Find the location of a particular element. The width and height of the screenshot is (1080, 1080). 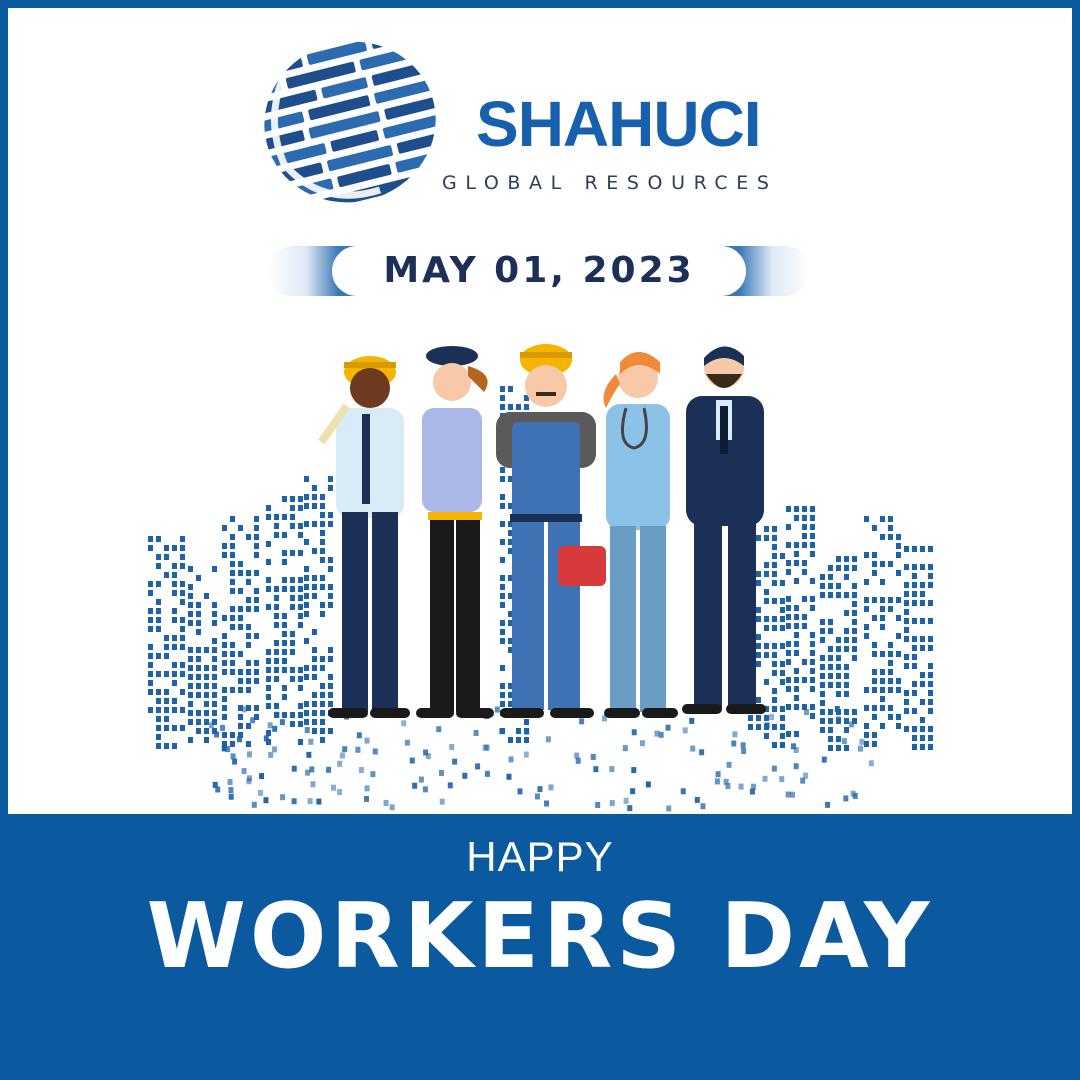

worker-mechanic is located at coordinates (551, 531).